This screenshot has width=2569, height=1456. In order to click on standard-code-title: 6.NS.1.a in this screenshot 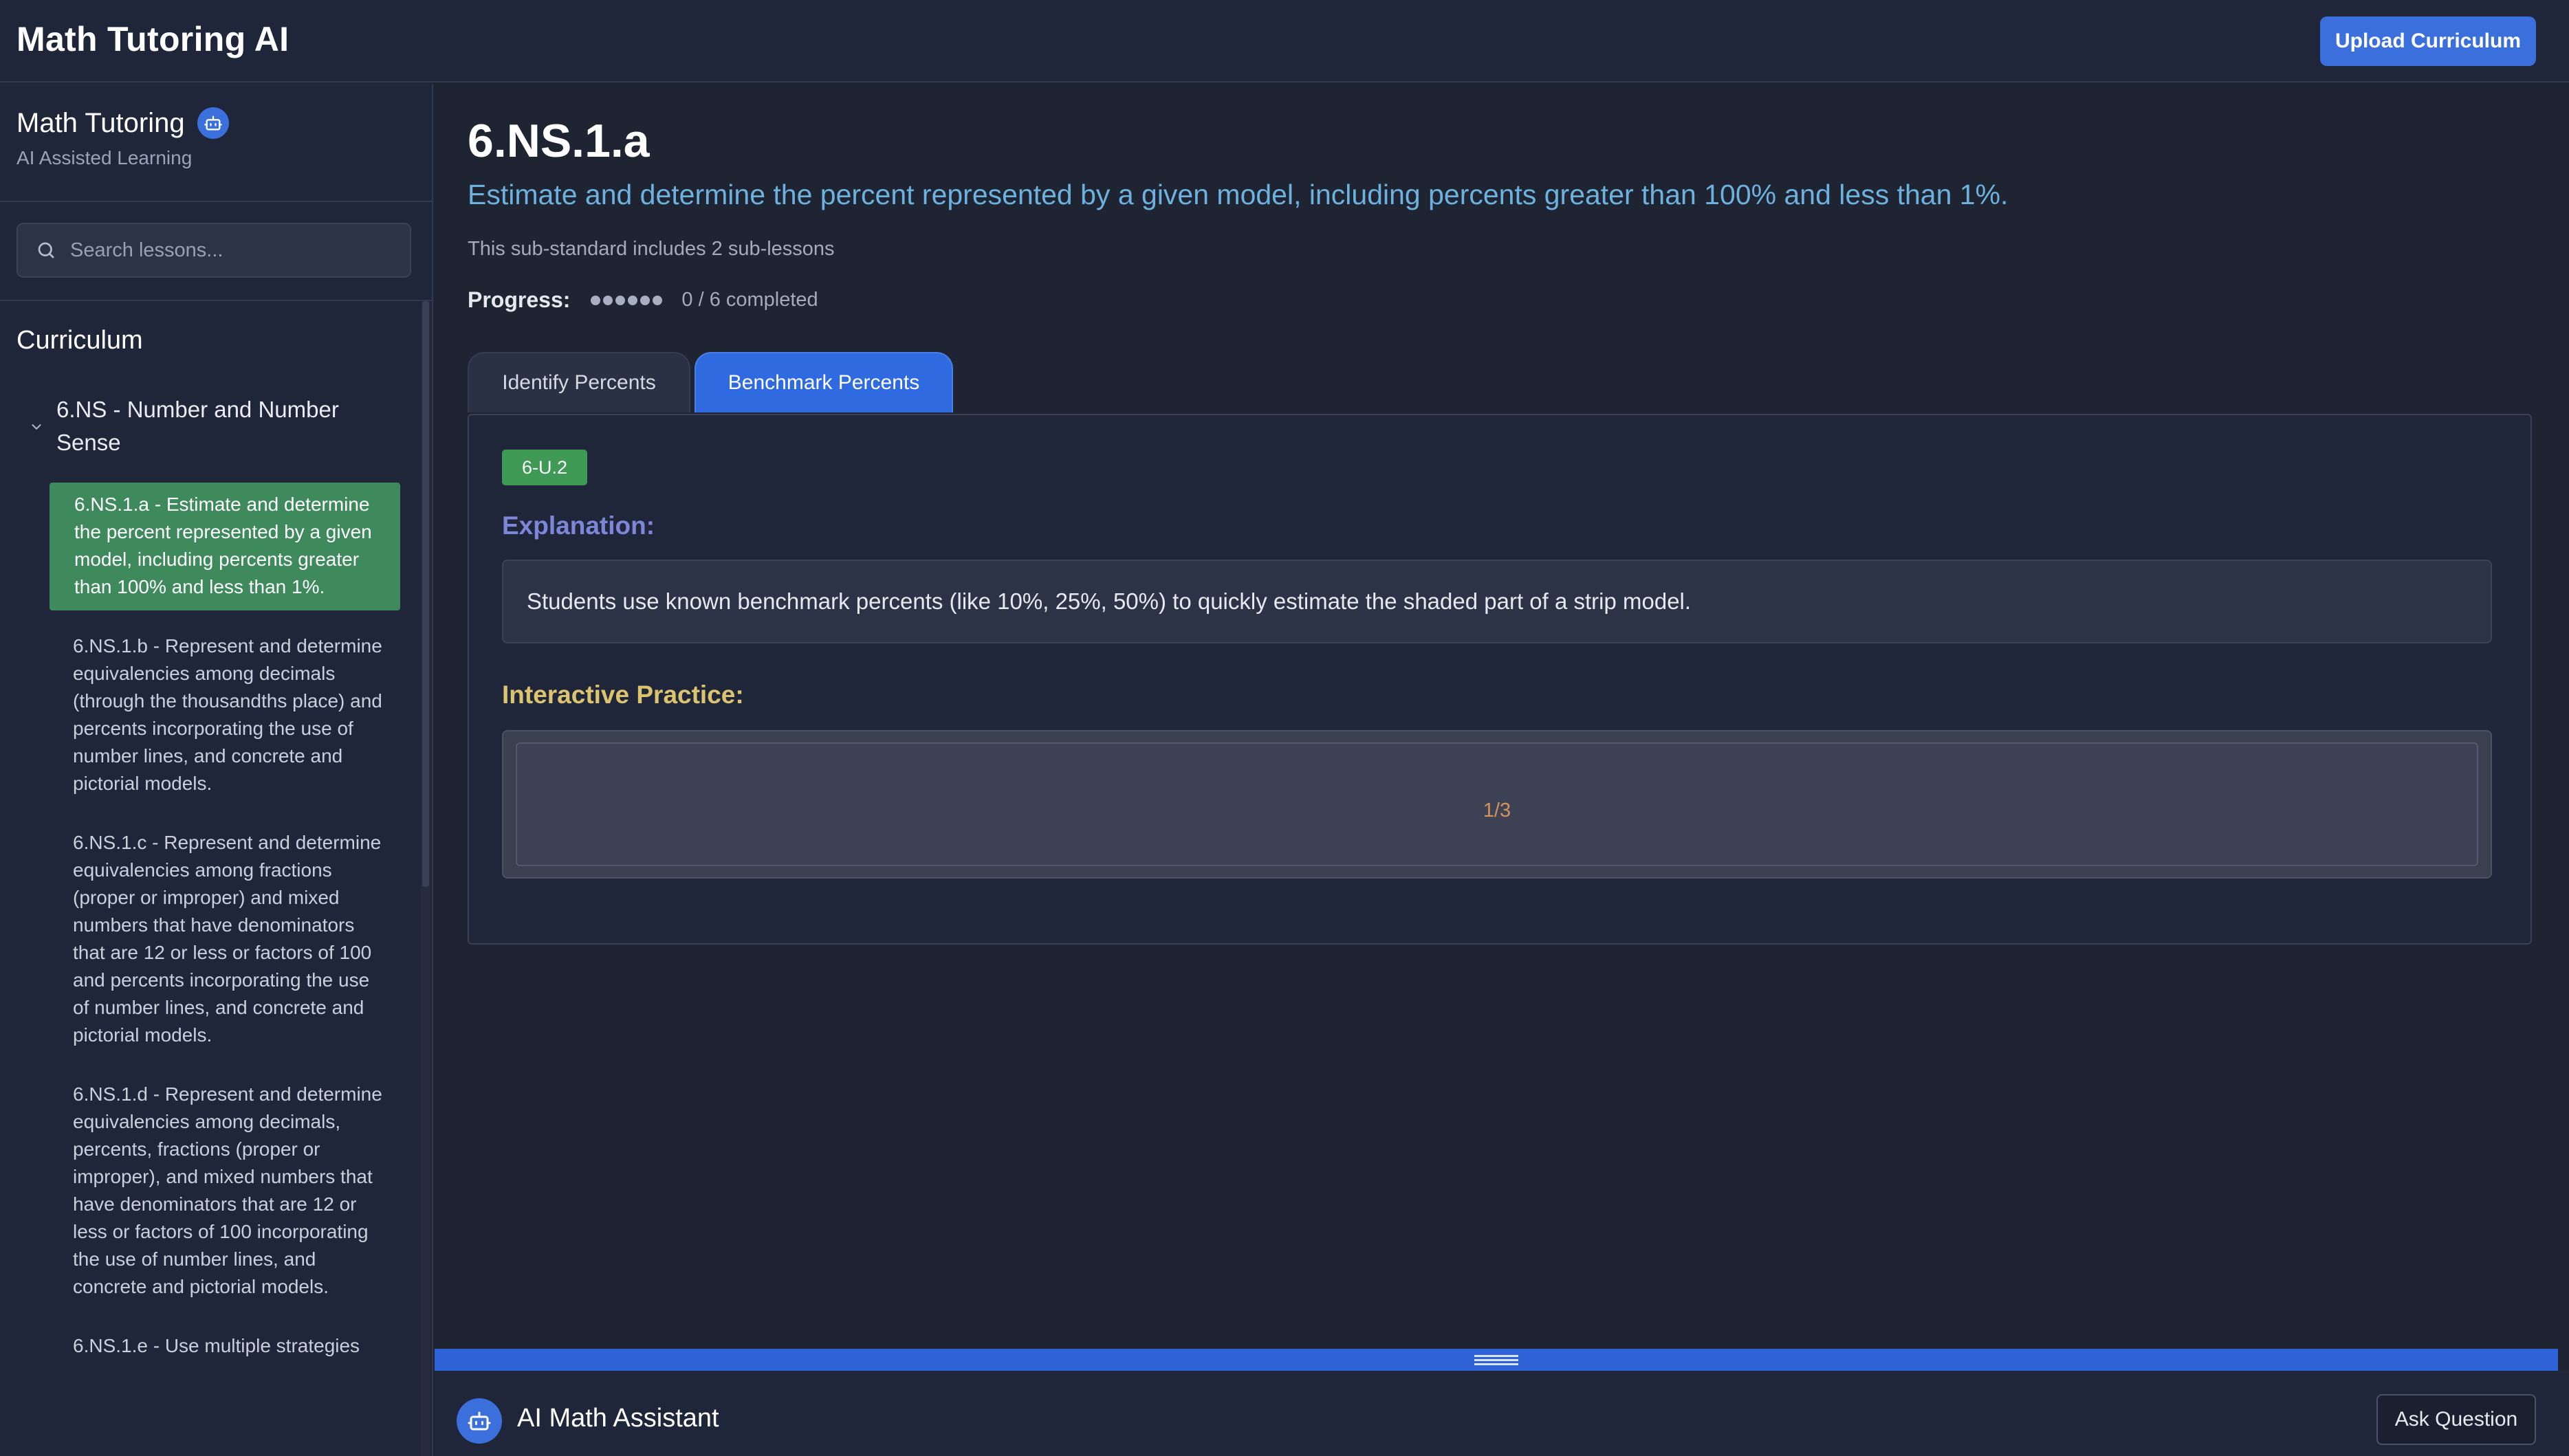, I will do `click(559, 141)`.